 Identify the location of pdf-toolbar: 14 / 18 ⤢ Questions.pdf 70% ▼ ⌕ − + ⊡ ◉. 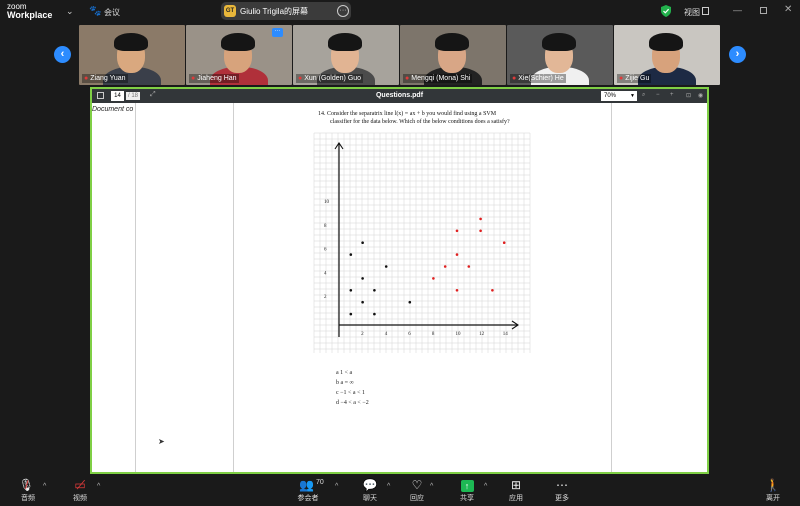
(399, 96).